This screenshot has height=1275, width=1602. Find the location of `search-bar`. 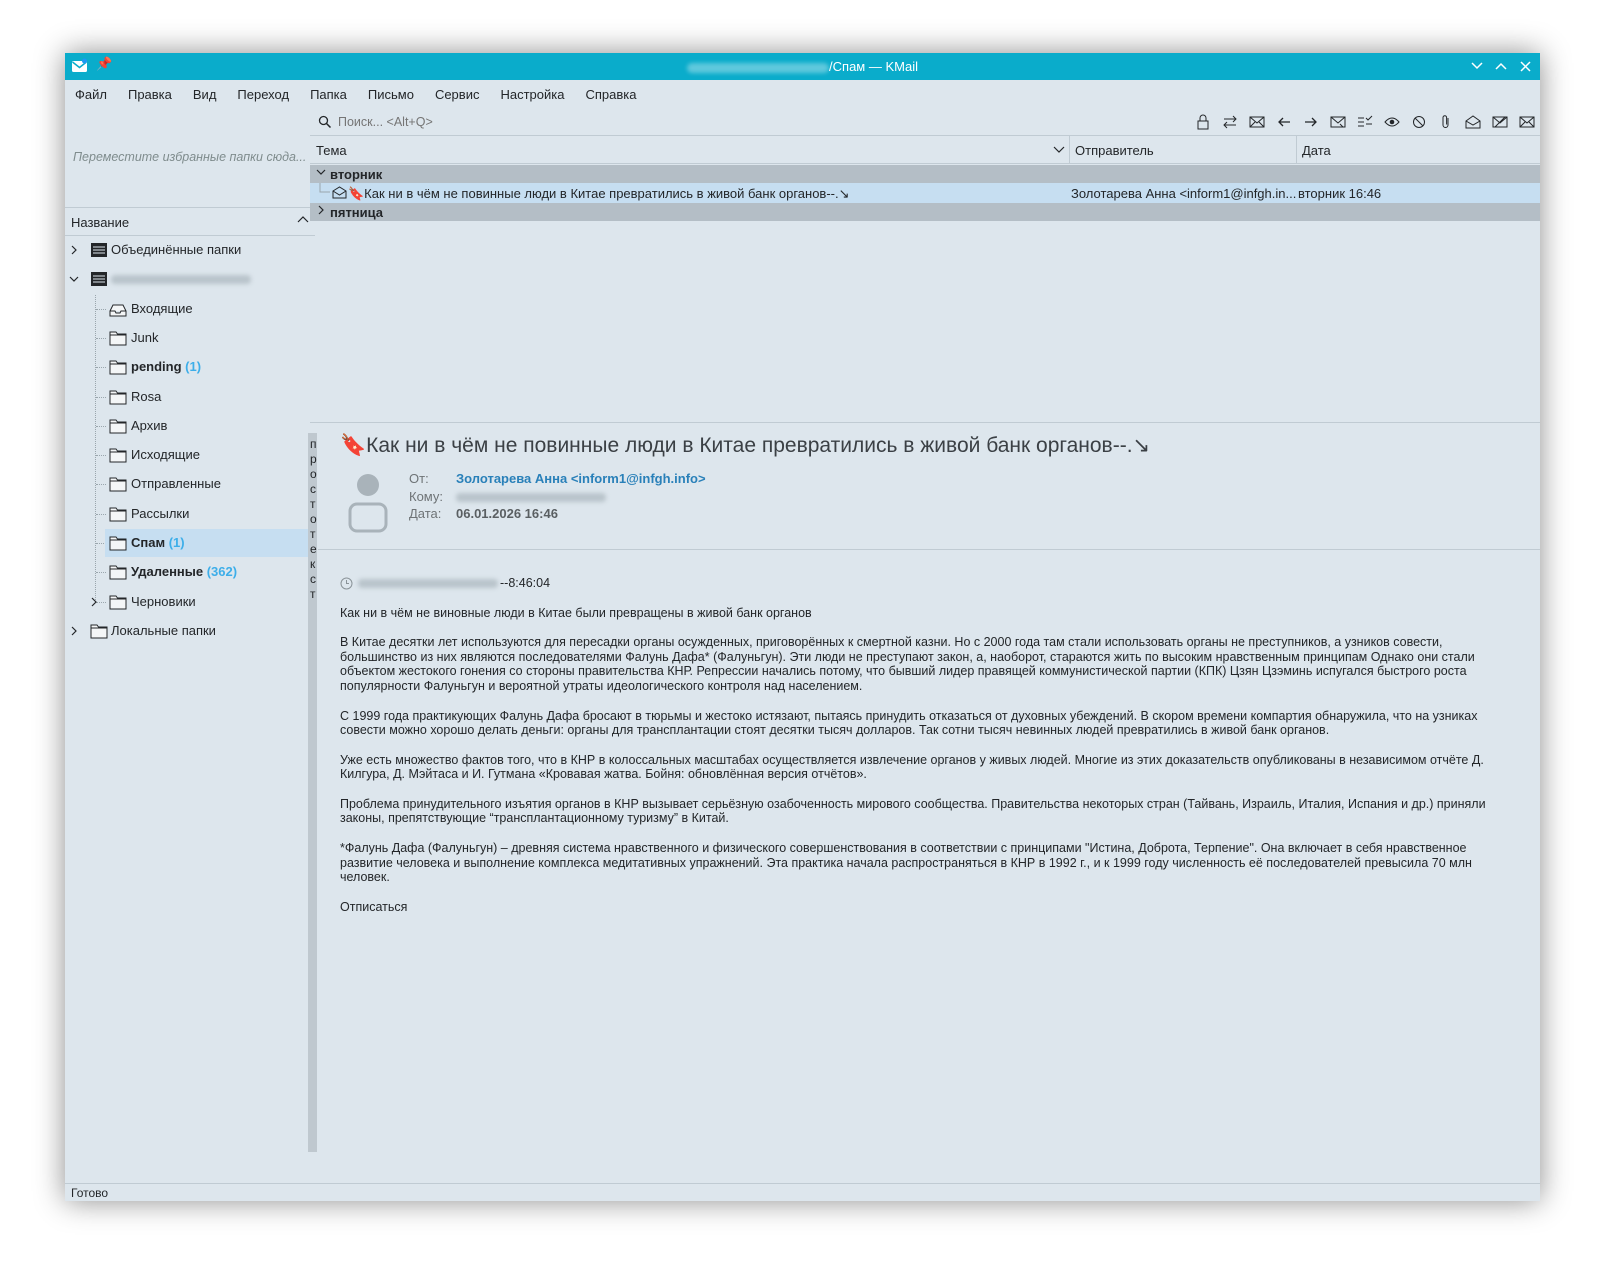

search-bar is located at coordinates (925, 122).